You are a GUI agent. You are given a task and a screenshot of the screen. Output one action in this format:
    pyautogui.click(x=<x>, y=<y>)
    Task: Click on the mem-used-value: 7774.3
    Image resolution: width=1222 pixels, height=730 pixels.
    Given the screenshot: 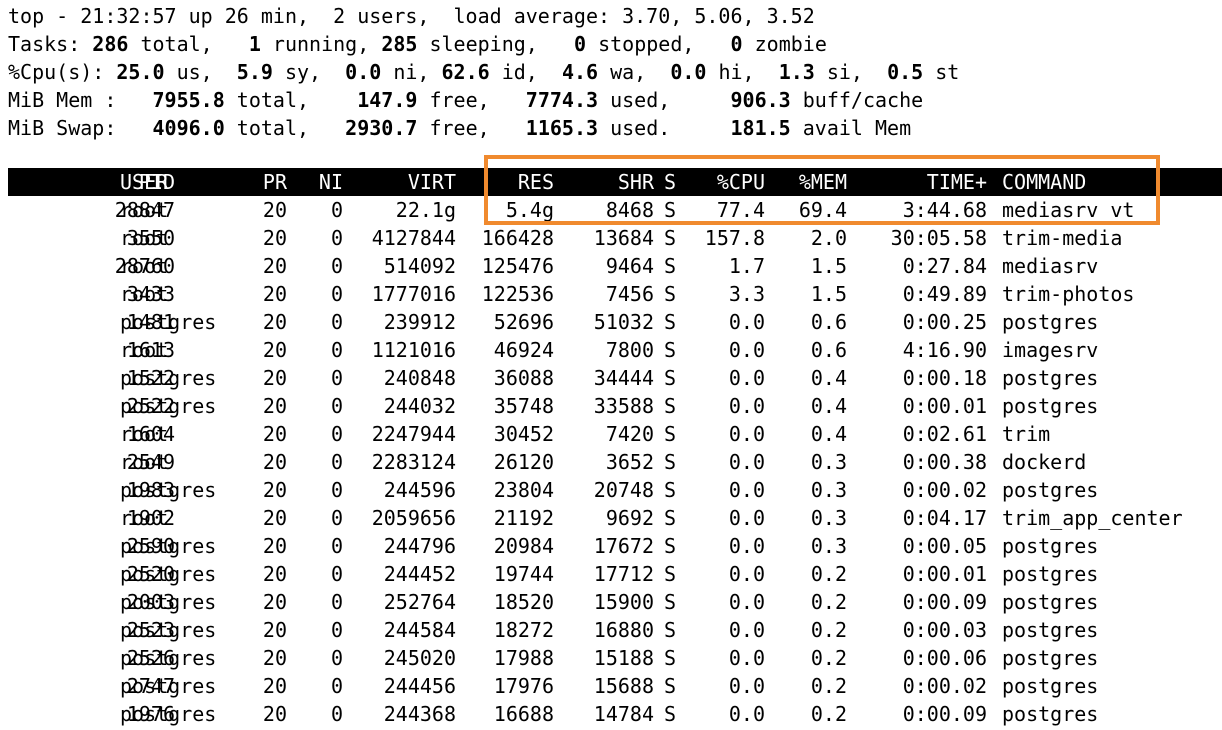 What is the action you would take?
    pyautogui.click(x=562, y=100)
    